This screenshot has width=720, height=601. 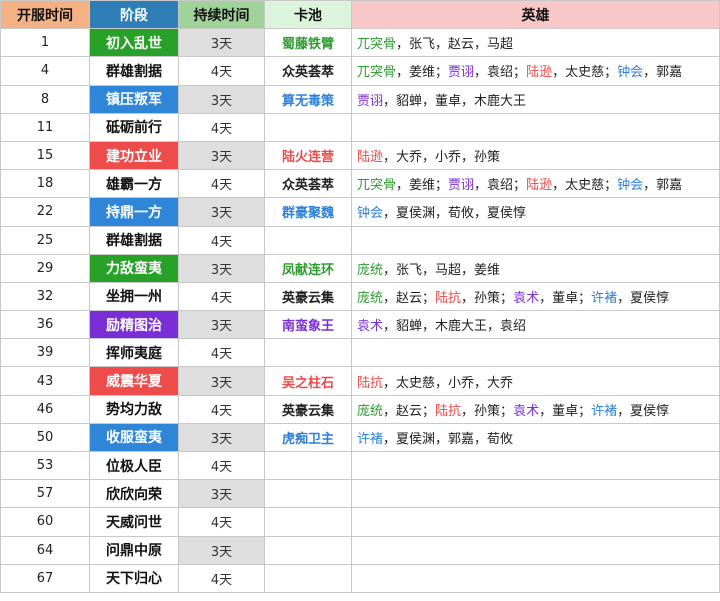 What do you see at coordinates (45, 155) in the screenshot?
I see `open-day-cell: 15` at bounding box center [45, 155].